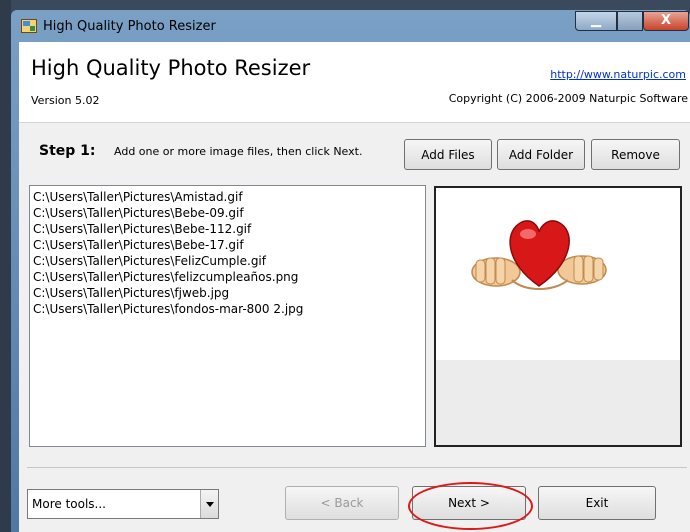 This screenshot has width=690, height=532. Describe the element at coordinates (635, 154) in the screenshot. I see `remove-button: Remove` at that location.